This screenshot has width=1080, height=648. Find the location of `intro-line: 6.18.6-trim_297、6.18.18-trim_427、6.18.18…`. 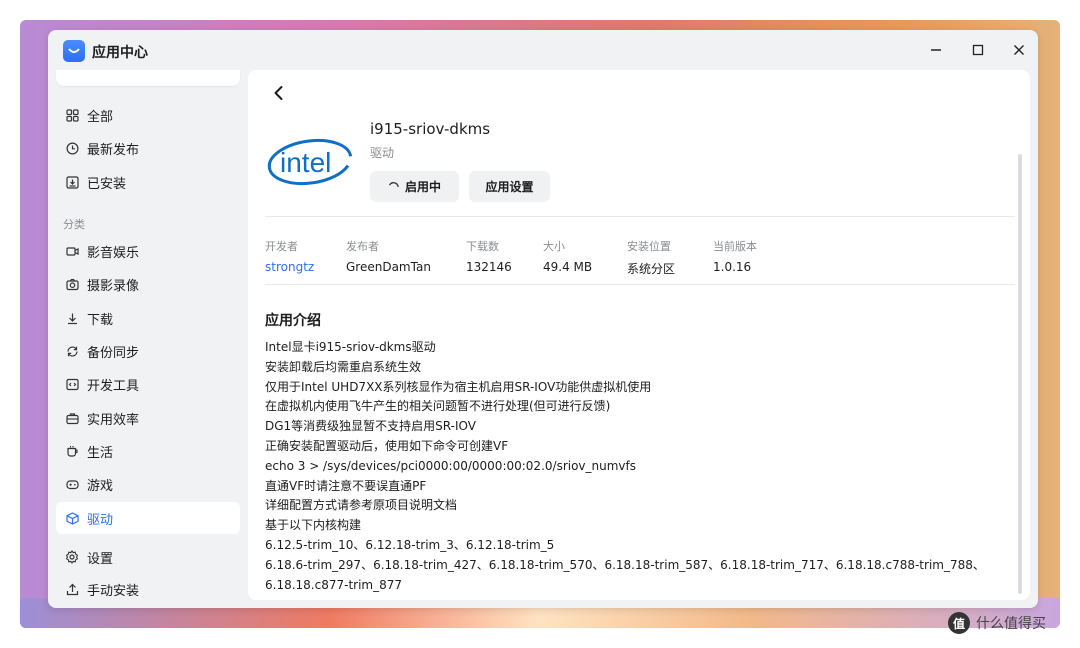

intro-line: 6.18.6-trim_297、6.18.18-trim_427、6.18.18… is located at coordinates (625, 574).